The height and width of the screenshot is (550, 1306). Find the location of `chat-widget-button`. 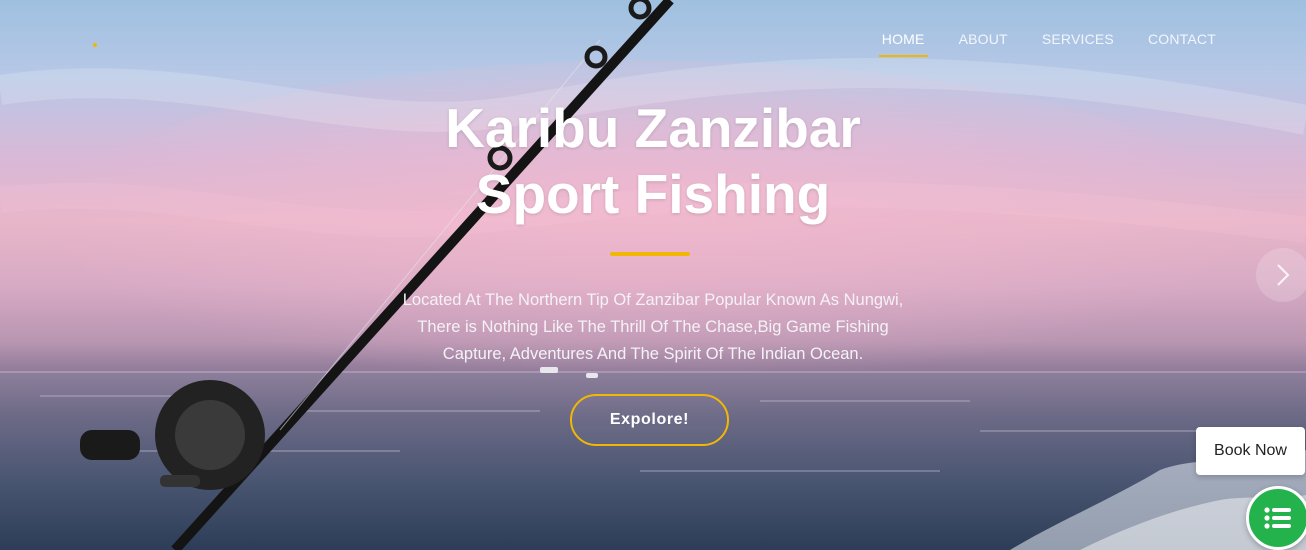

chat-widget-button is located at coordinates (1276, 518).